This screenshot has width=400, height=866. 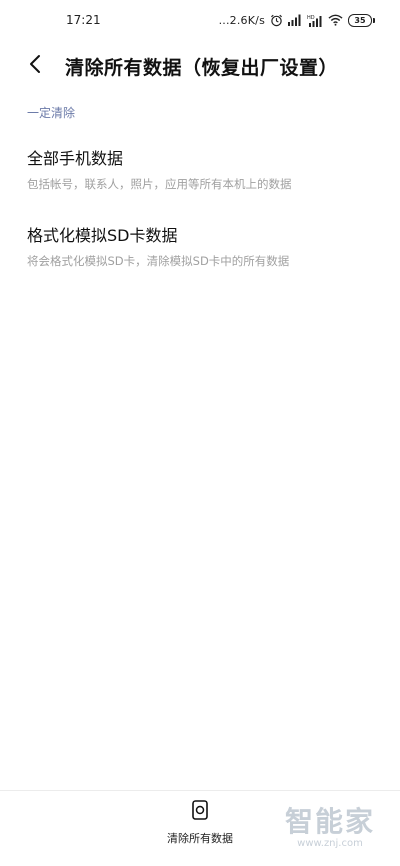 What do you see at coordinates (330, 843) in the screenshot?
I see `watermark-url: www.znj.com` at bounding box center [330, 843].